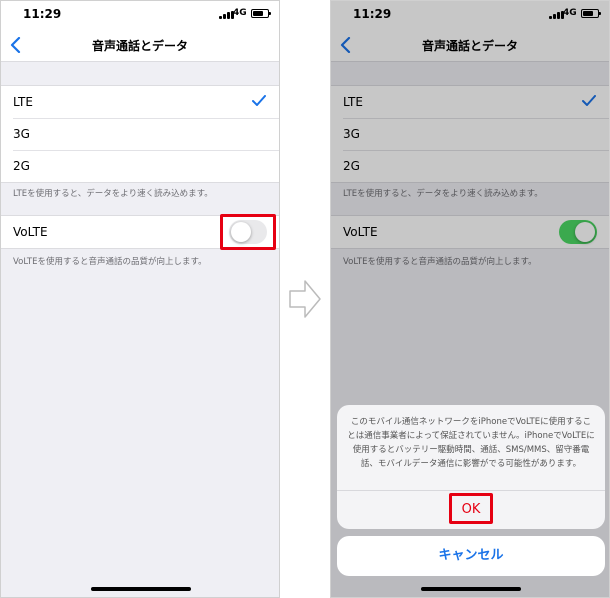 This screenshot has height=598, width=610. Describe the element at coordinates (21, 166) in the screenshot. I see `option-label: 2G` at that location.